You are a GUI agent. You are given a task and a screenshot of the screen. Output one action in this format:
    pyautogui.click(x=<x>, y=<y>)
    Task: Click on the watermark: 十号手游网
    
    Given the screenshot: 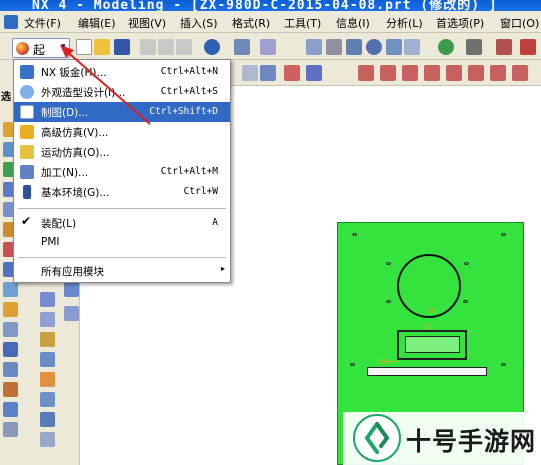 What is the action you would take?
    pyautogui.click(x=442, y=438)
    